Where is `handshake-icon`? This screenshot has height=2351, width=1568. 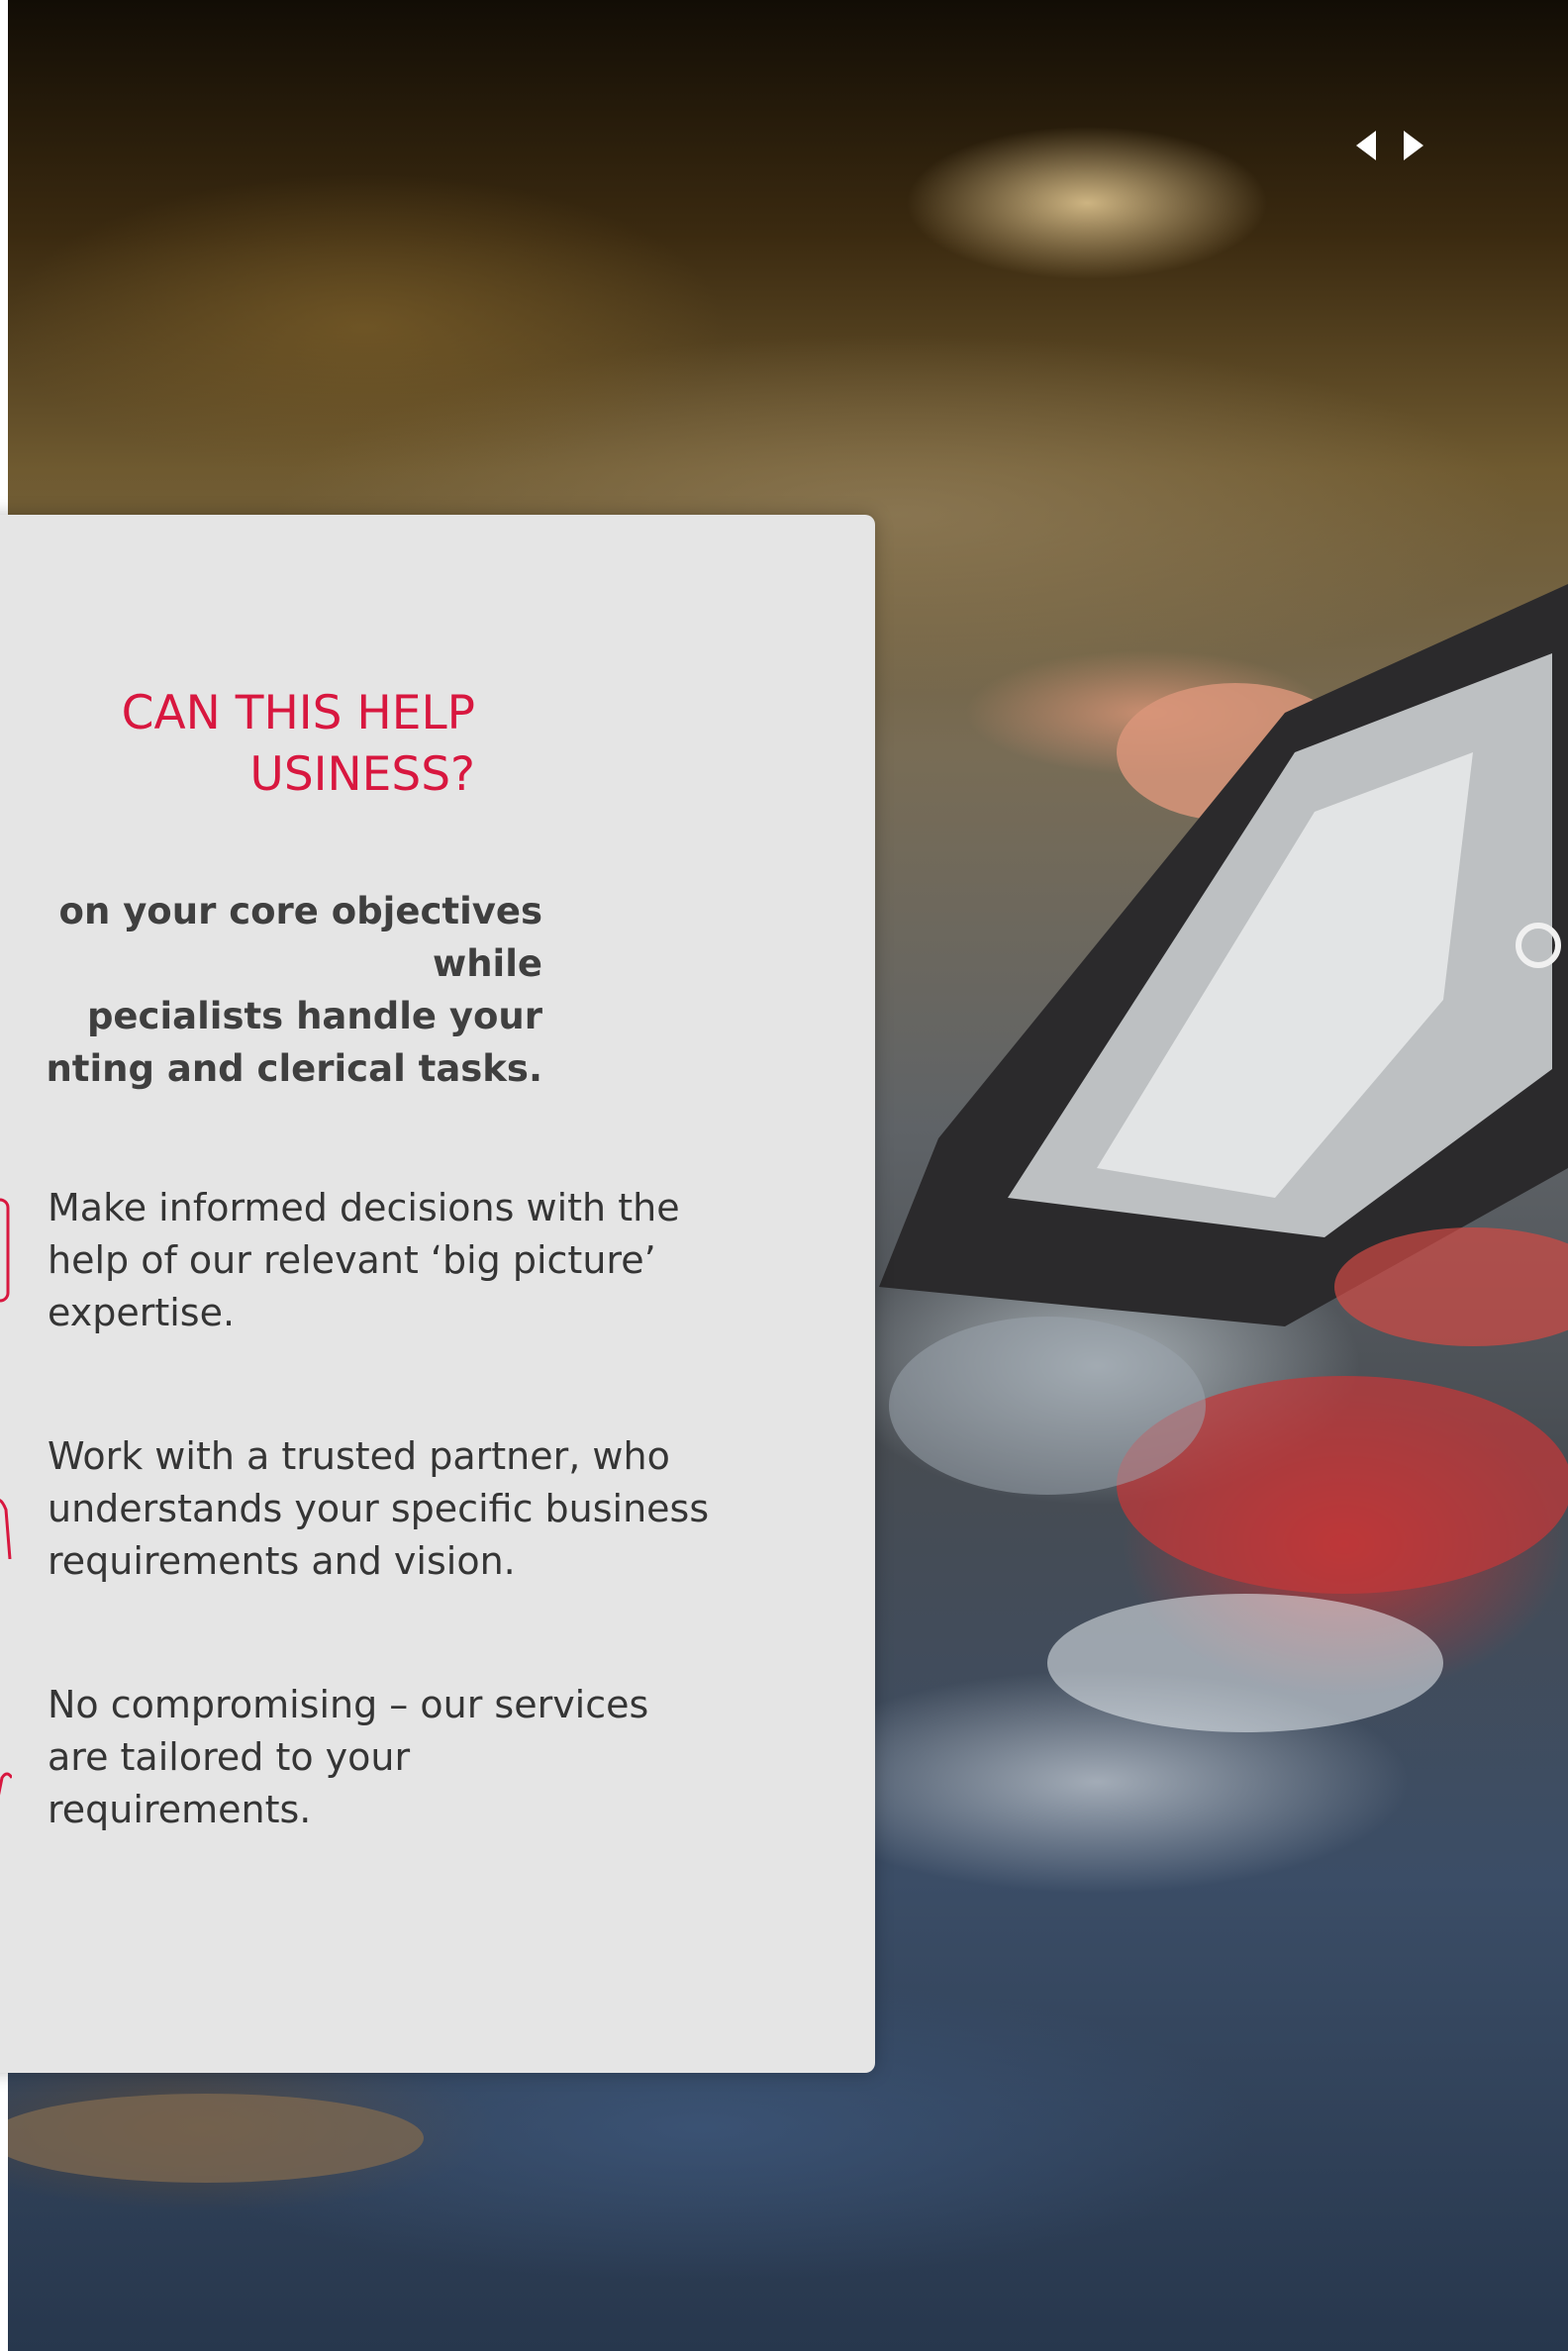
handshake-icon is located at coordinates (6, 1494).